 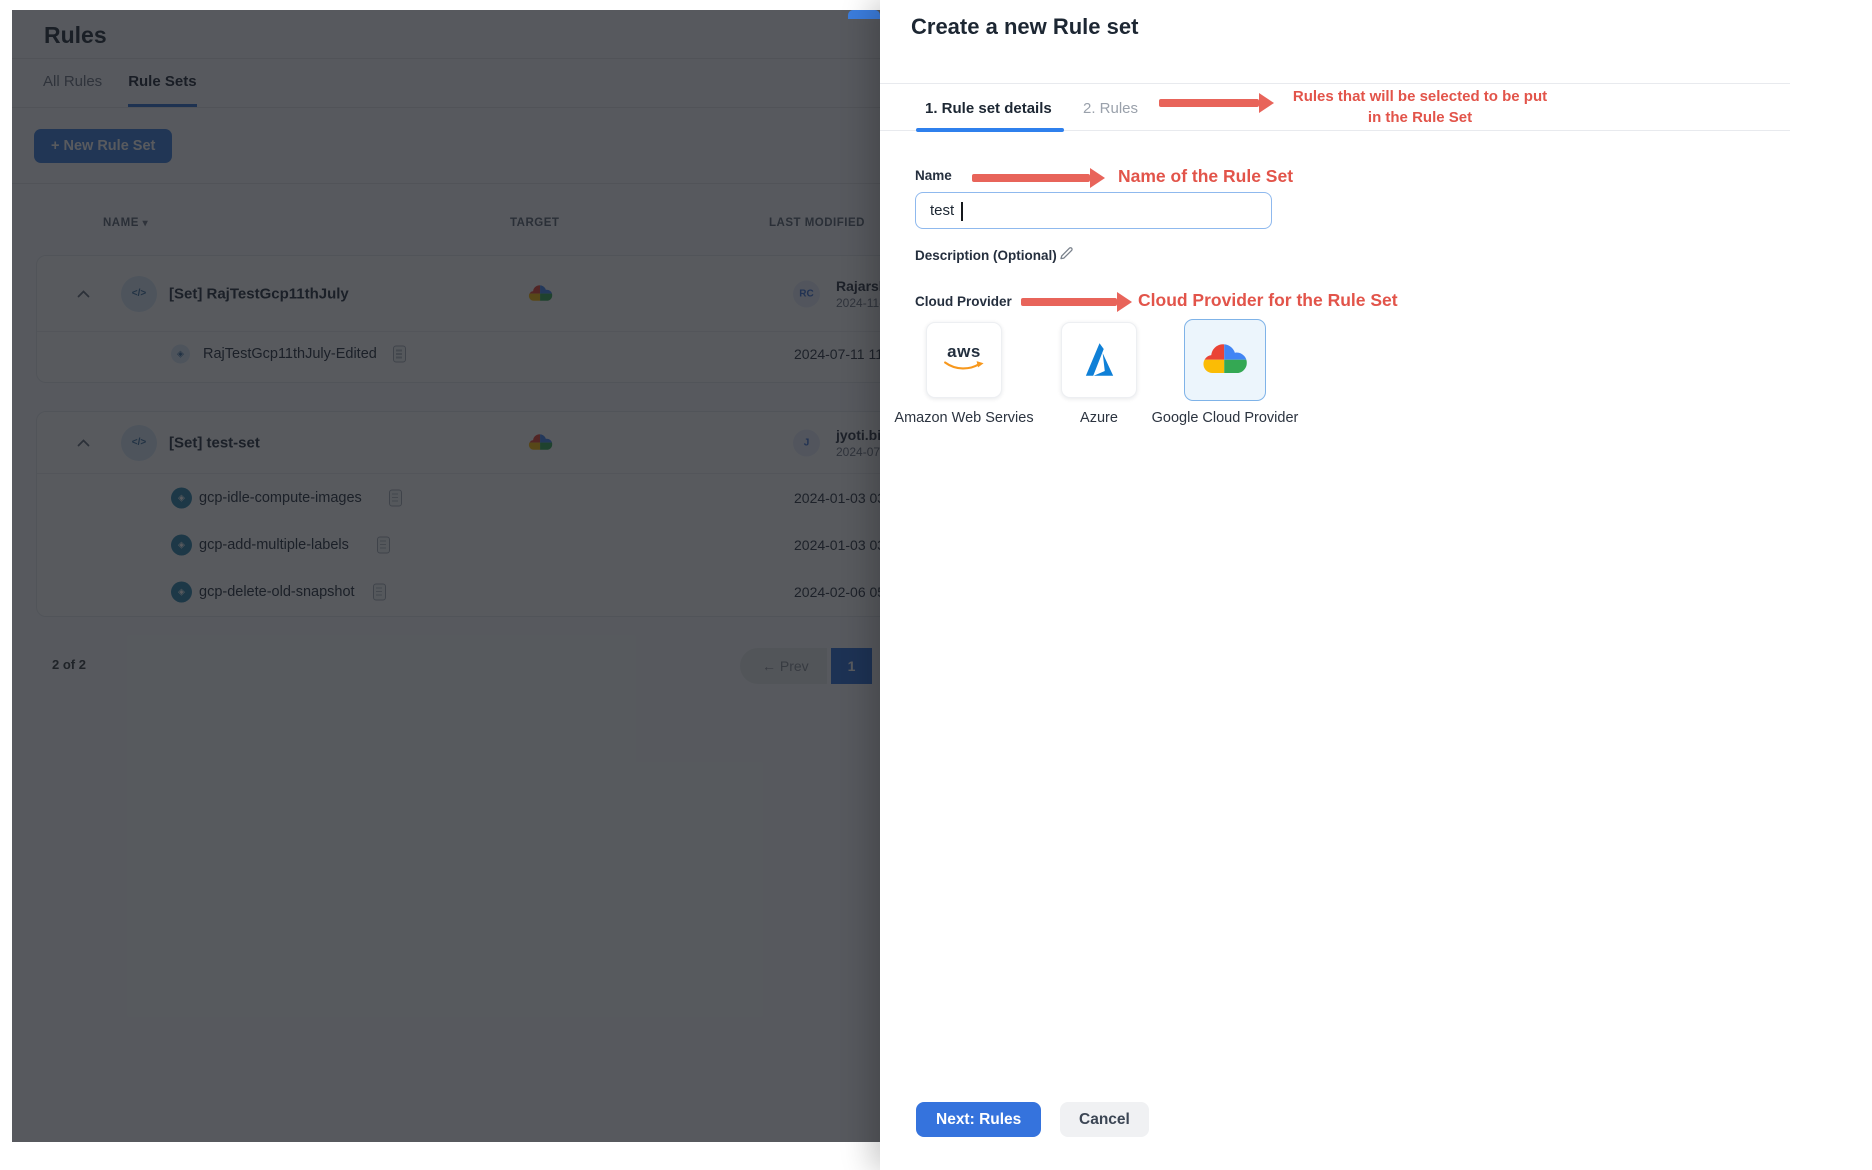 I want to click on provider-card-aws: aws, so click(x=964, y=360).